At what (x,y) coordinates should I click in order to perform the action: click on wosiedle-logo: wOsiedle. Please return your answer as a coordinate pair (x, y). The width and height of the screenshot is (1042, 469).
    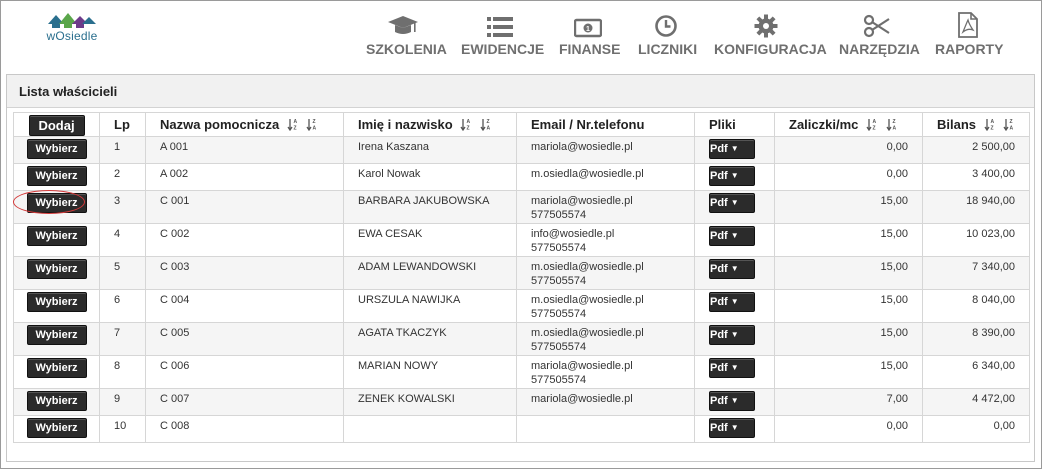
    Looking at the image, I should click on (72, 27).